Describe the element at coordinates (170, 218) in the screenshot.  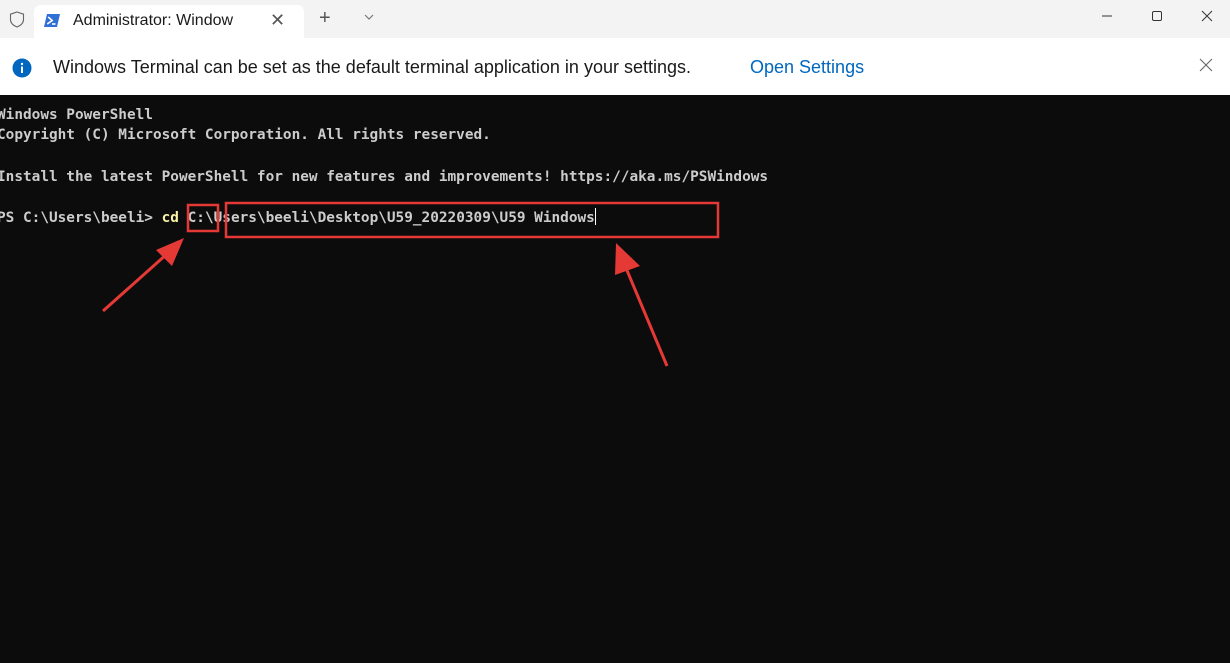
I see `command-text: cd` at that location.